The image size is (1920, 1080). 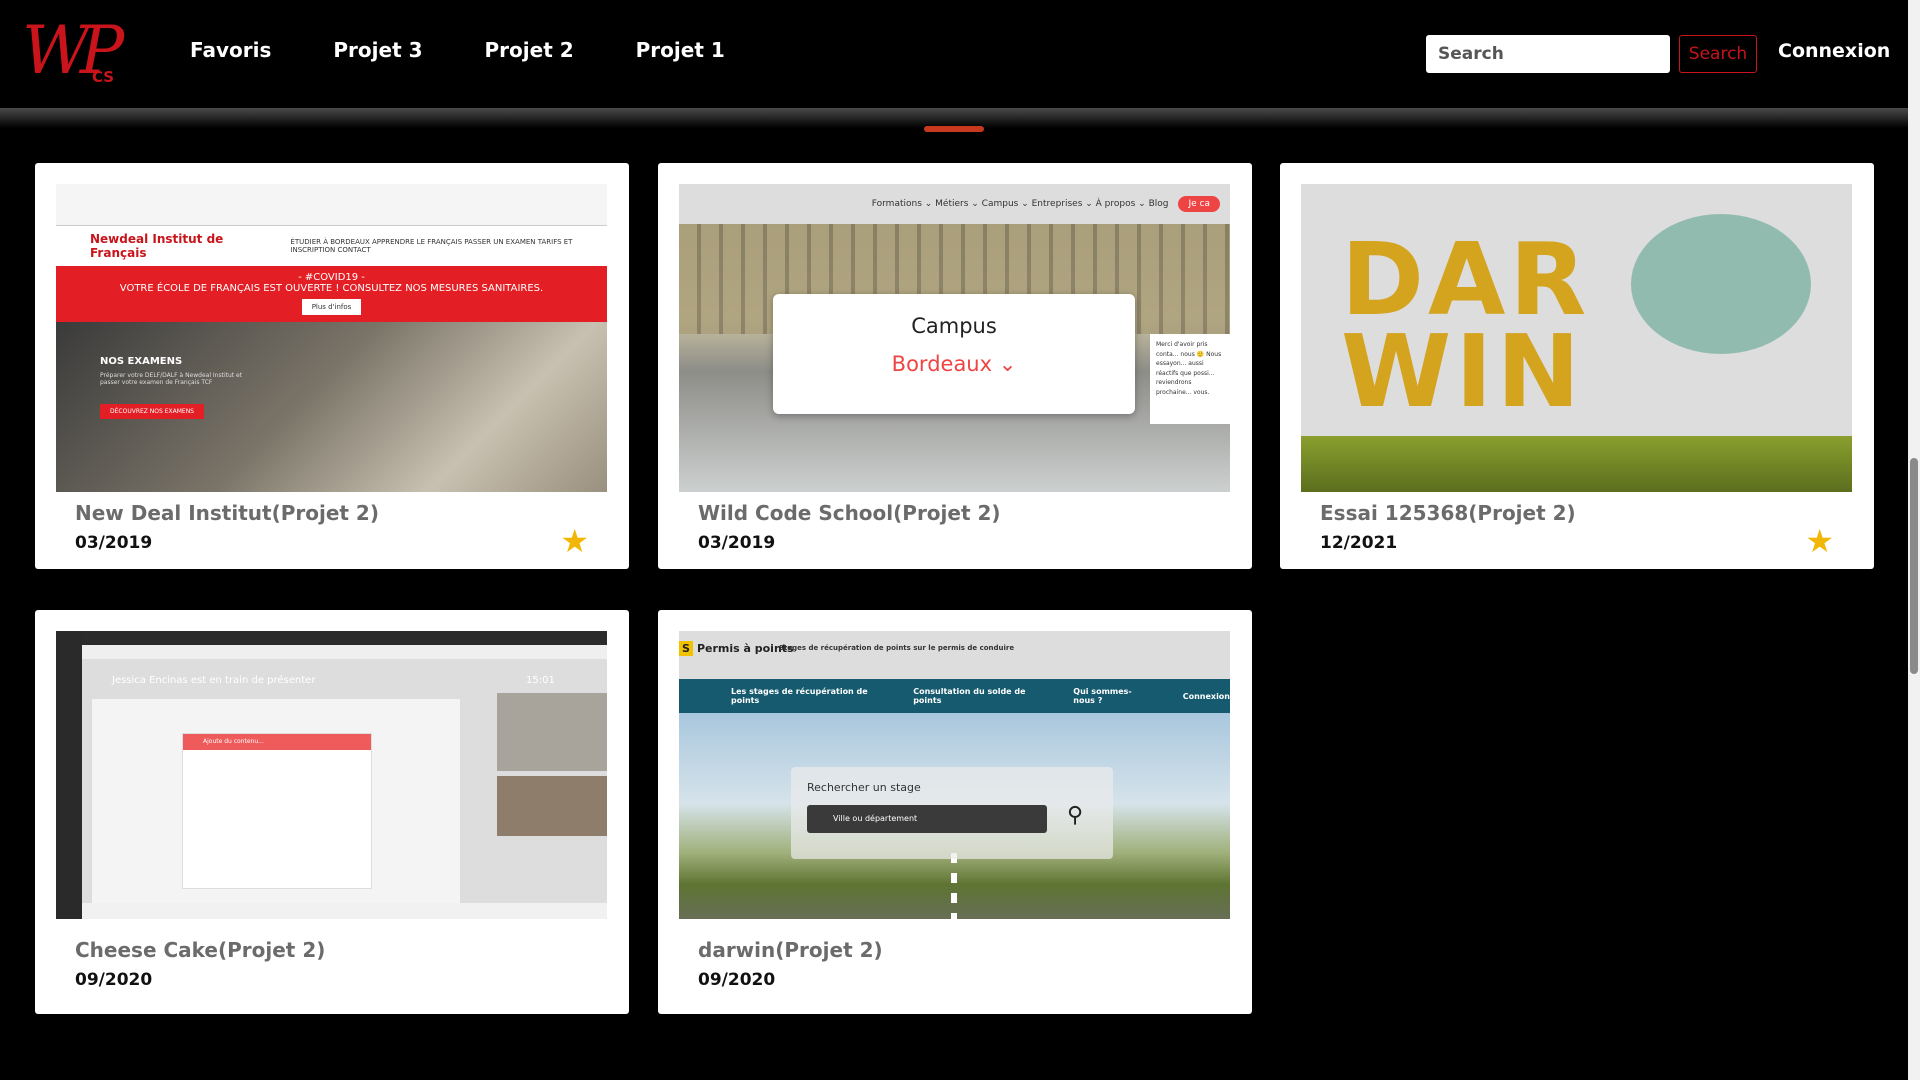 What do you see at coordinates (864, 787) in the screenshot?
I see `thumb-search-label: Rechercher un stage` at bounding box center [864, 787].